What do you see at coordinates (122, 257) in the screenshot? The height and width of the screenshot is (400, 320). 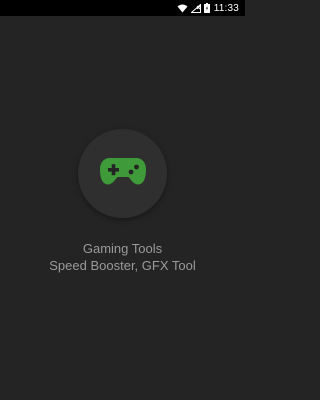 I see `app-caption: Gaming Tools Speed Booster, GFX Tool` at bounding box center [122, 257].